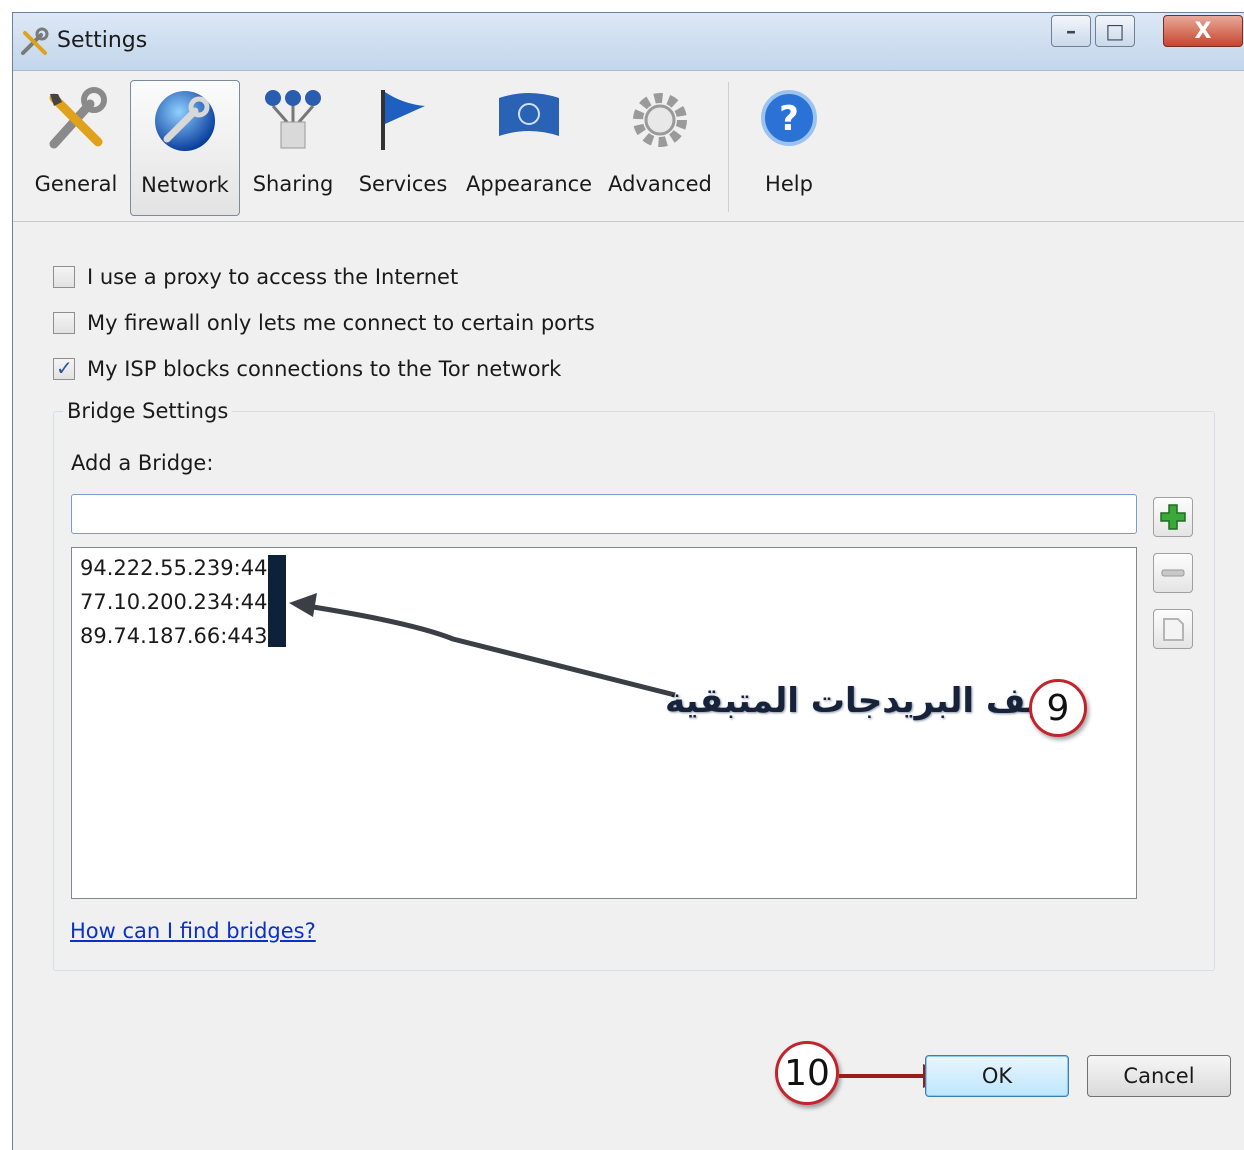 The width and height of the screenshot is (1244, 1150). I want to click on minimize-icon: –, so click(1071, 31).